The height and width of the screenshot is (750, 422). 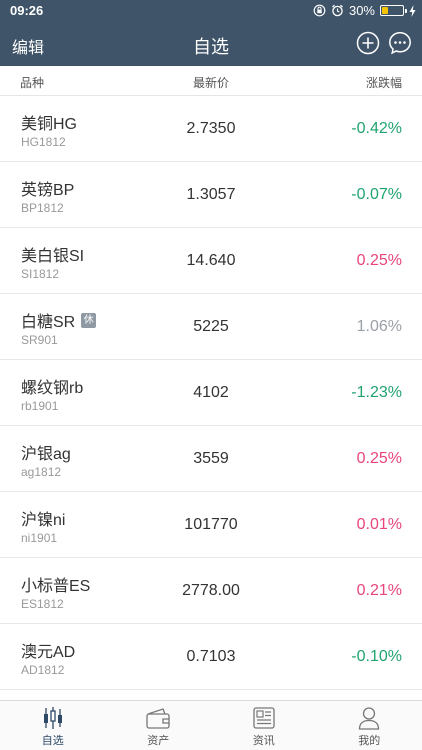 What do you see at coordinates (376, 128) in the screenshot?
I see `change-percent: -0.42%` at bounding box center [376, 128].